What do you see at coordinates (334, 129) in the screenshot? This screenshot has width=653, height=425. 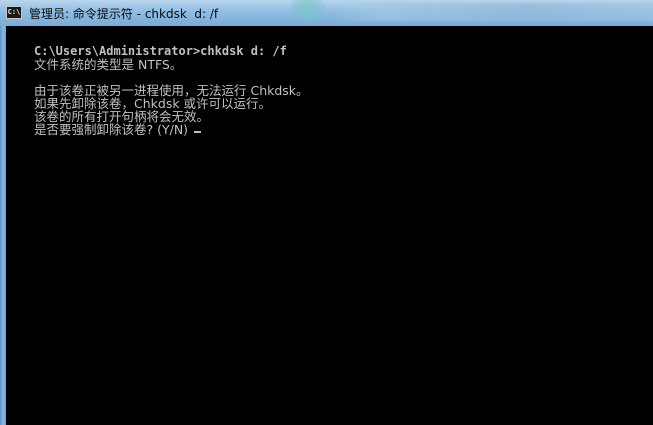 I see `console-line-prompt-row: 是否要强制卸除该卷? (Y/N)` at bounding box center [334, 129].